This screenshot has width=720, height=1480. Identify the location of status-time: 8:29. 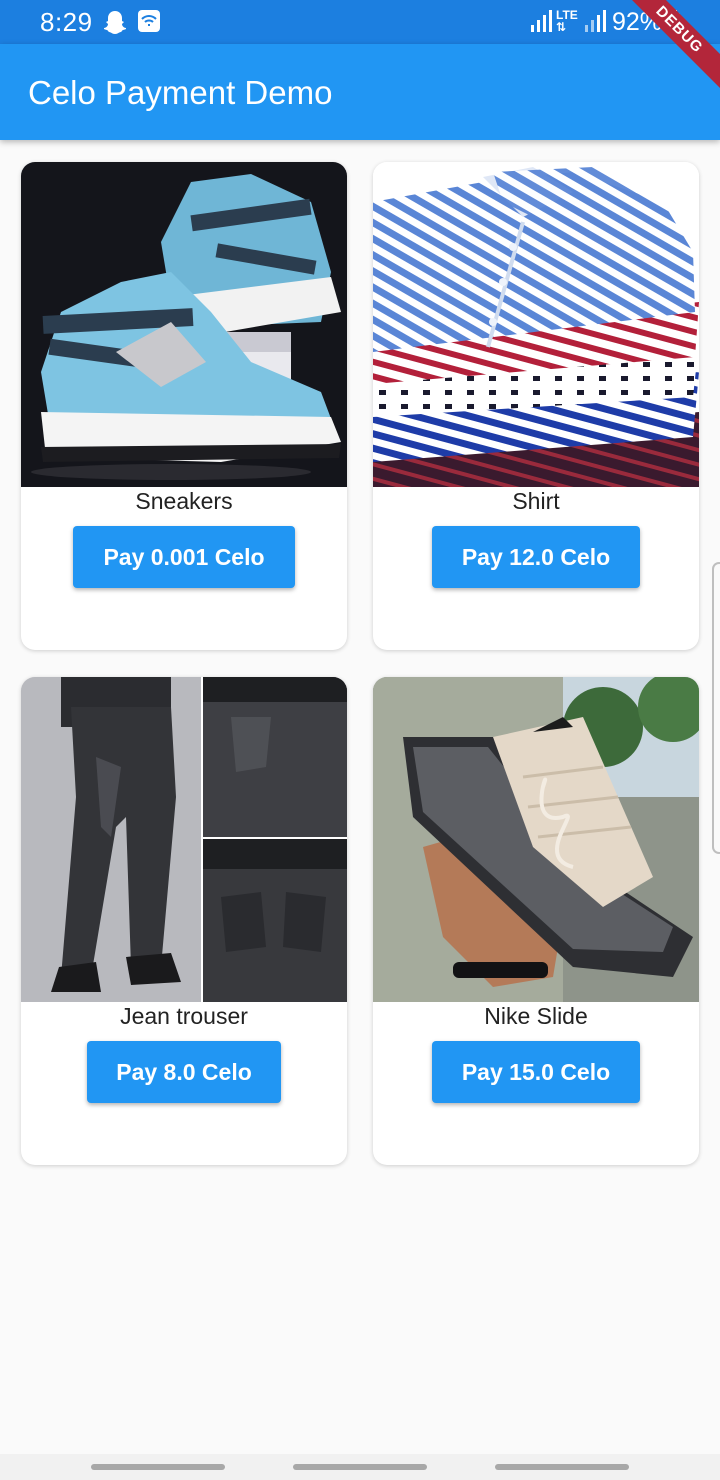
(66, 22).